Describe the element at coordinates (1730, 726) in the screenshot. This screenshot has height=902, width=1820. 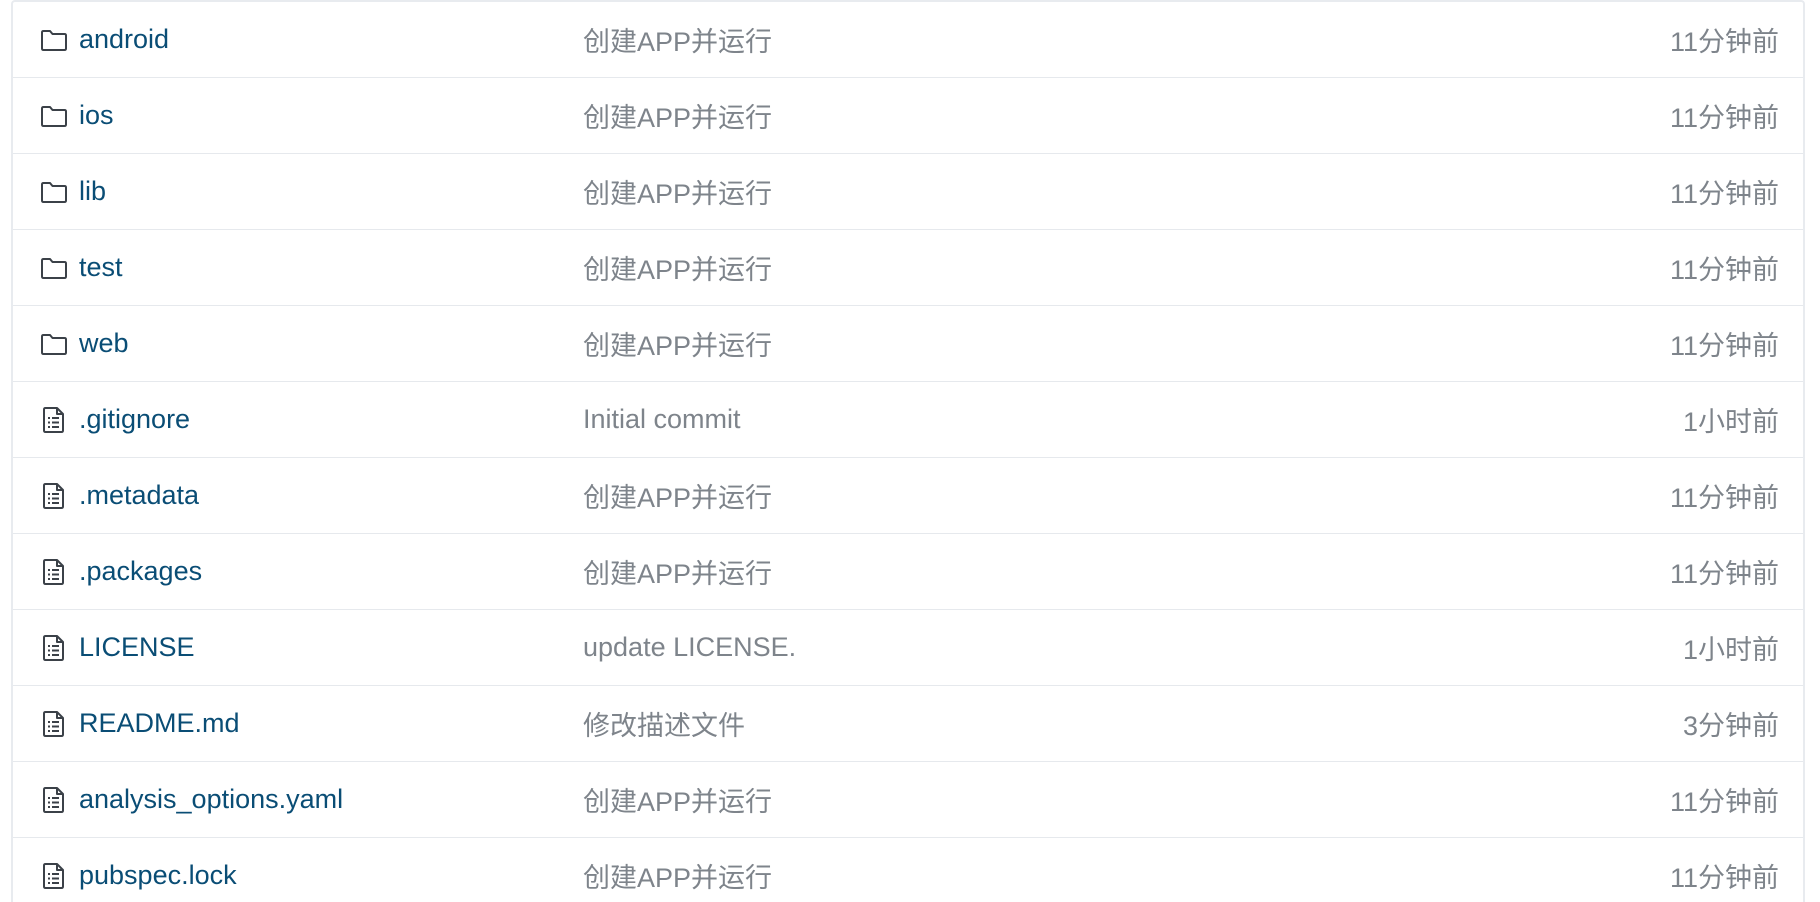
I see `commit-time: 3分钟前` at that location.